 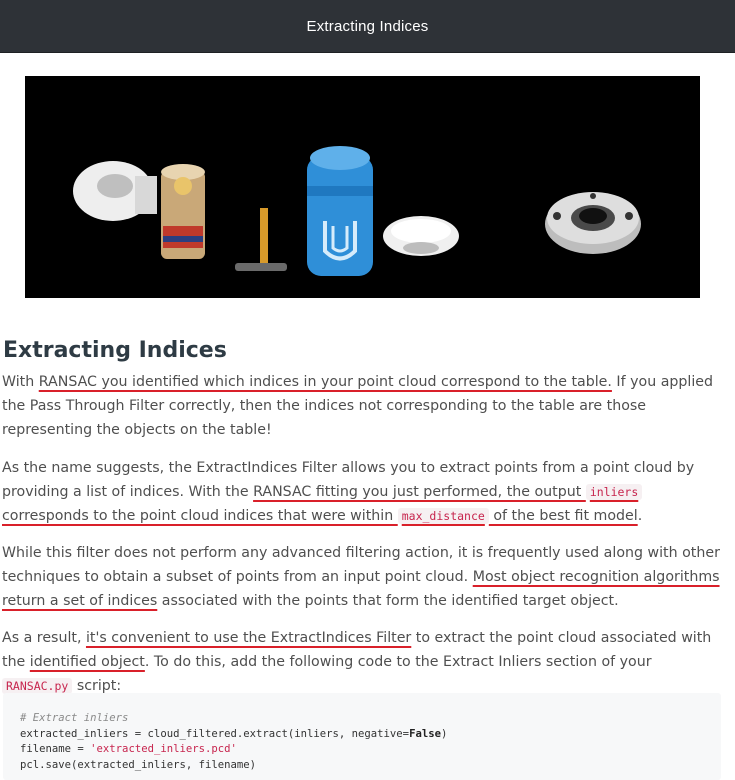 What do you see at coordinates (614, 492) in the screenshot?
I see `inline-code: inliers` at bounding box center [614, 492].